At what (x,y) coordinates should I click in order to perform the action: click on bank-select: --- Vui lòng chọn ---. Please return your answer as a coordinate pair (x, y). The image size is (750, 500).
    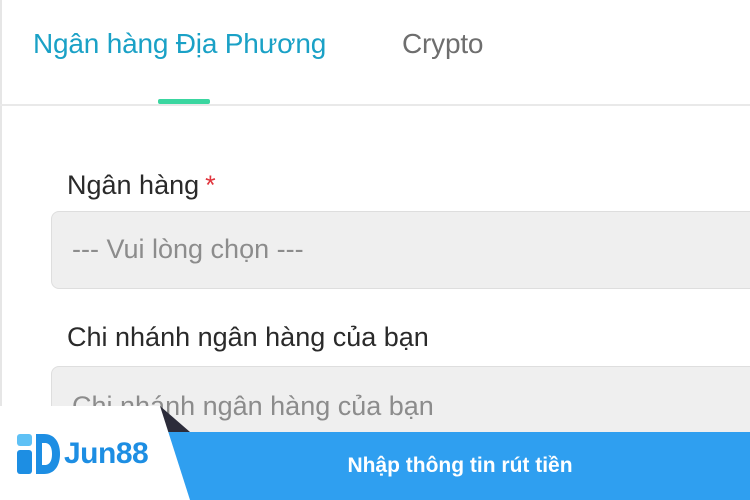
    Looking at the image, I should click on (400, 250).